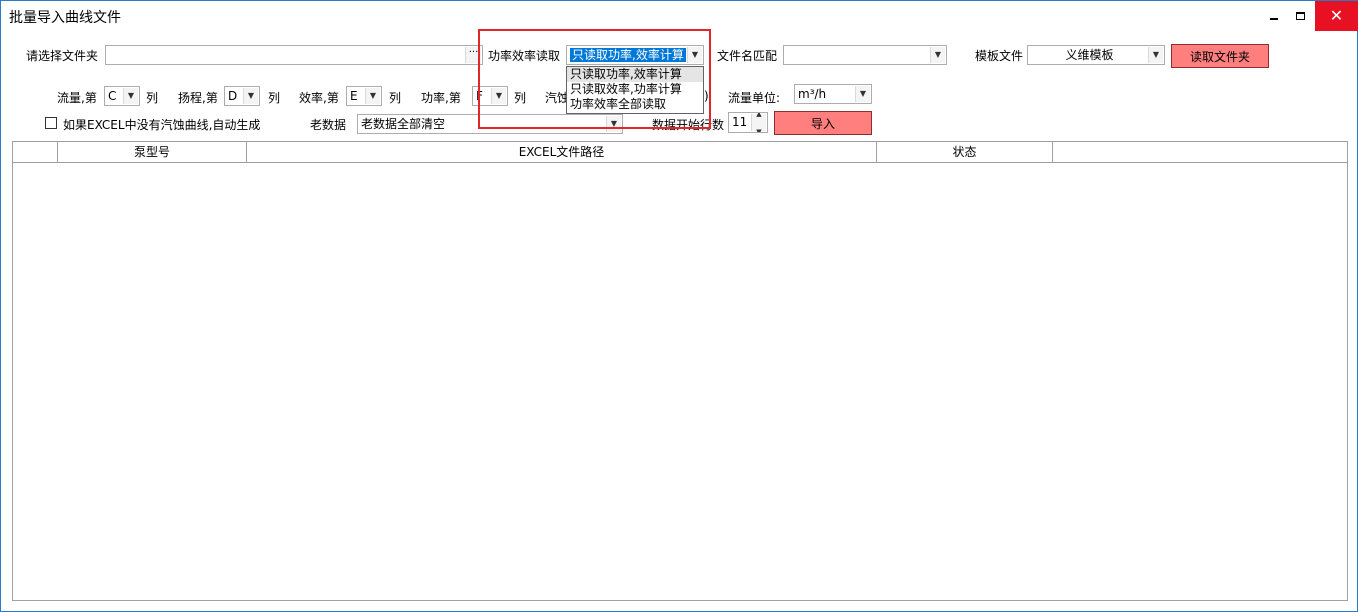  I want to click on flow-column-select: C ▼, so click(122, 96).